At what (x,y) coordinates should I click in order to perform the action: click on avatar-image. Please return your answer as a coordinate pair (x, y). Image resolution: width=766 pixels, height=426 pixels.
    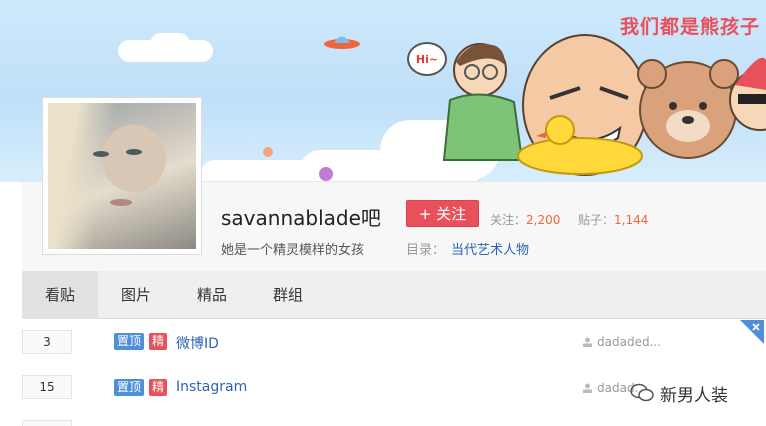
    Looking at the image, I should click on (122, 176).